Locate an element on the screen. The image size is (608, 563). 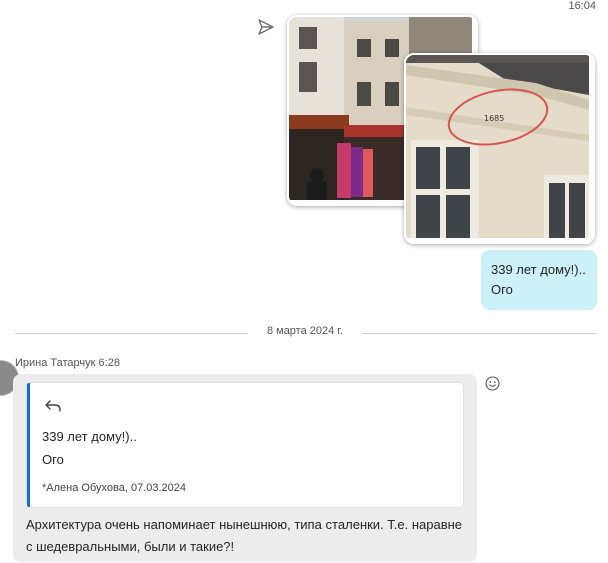
smiley-icon is located at coordinates (492, 383).